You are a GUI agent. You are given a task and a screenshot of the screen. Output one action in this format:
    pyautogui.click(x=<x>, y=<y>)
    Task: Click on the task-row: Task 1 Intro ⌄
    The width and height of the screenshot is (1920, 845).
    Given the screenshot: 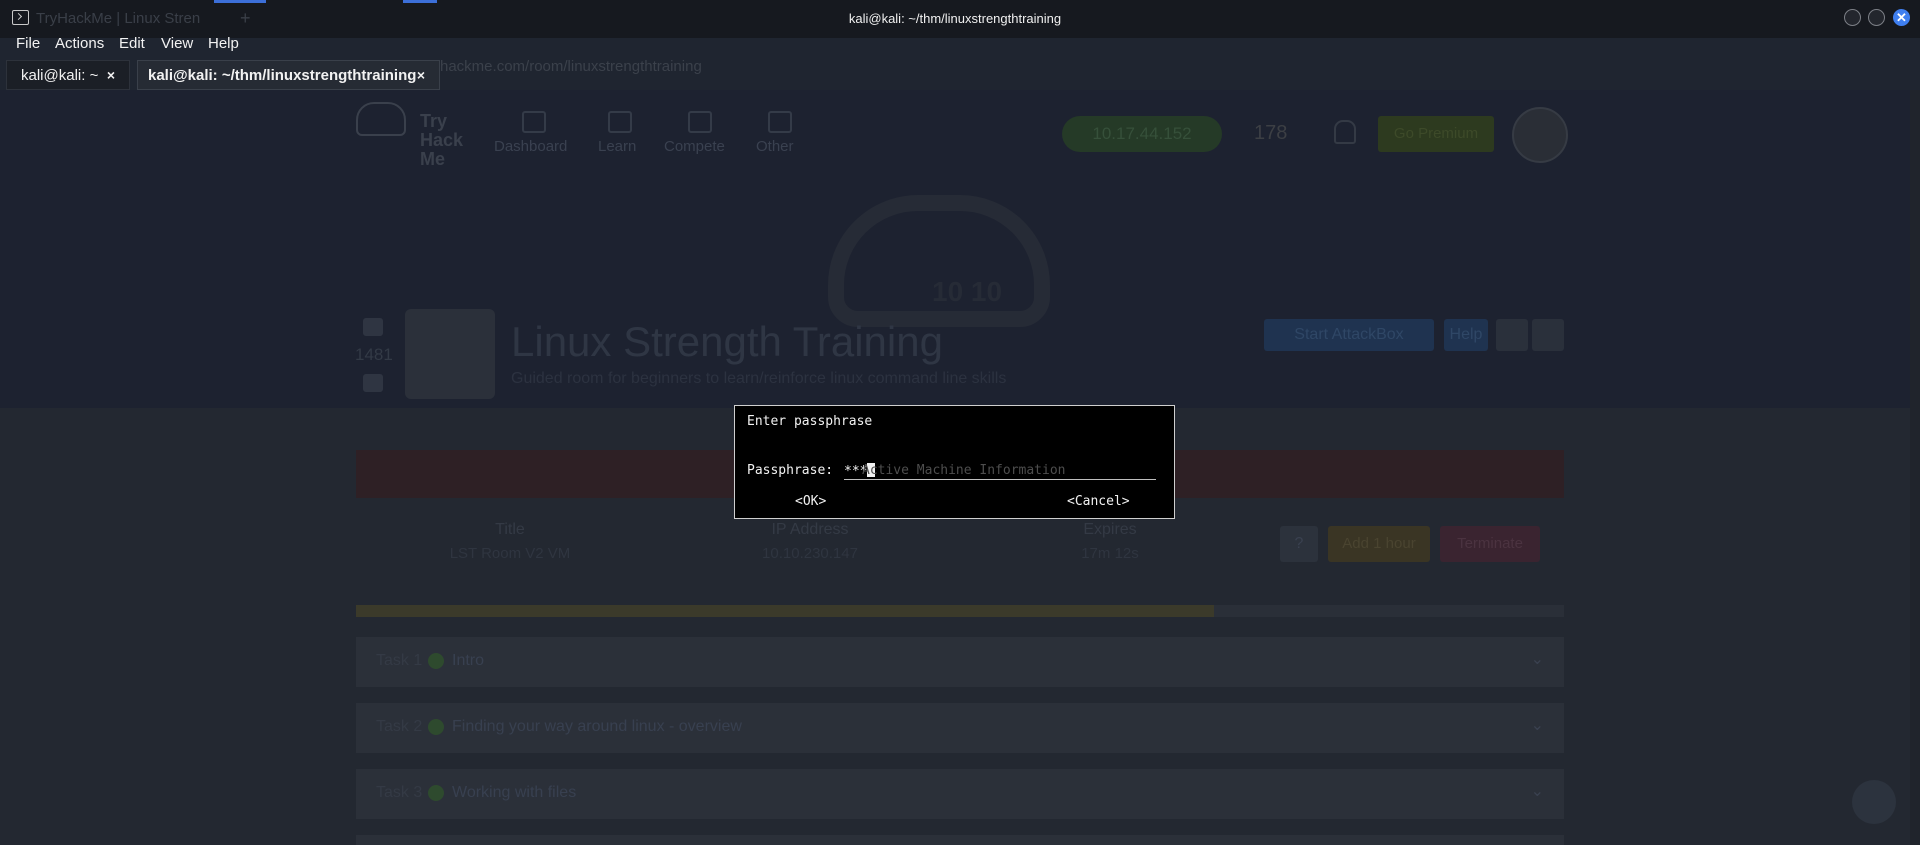 What is the action you would take?
    pyautogui.click(x=960, y=662)
    